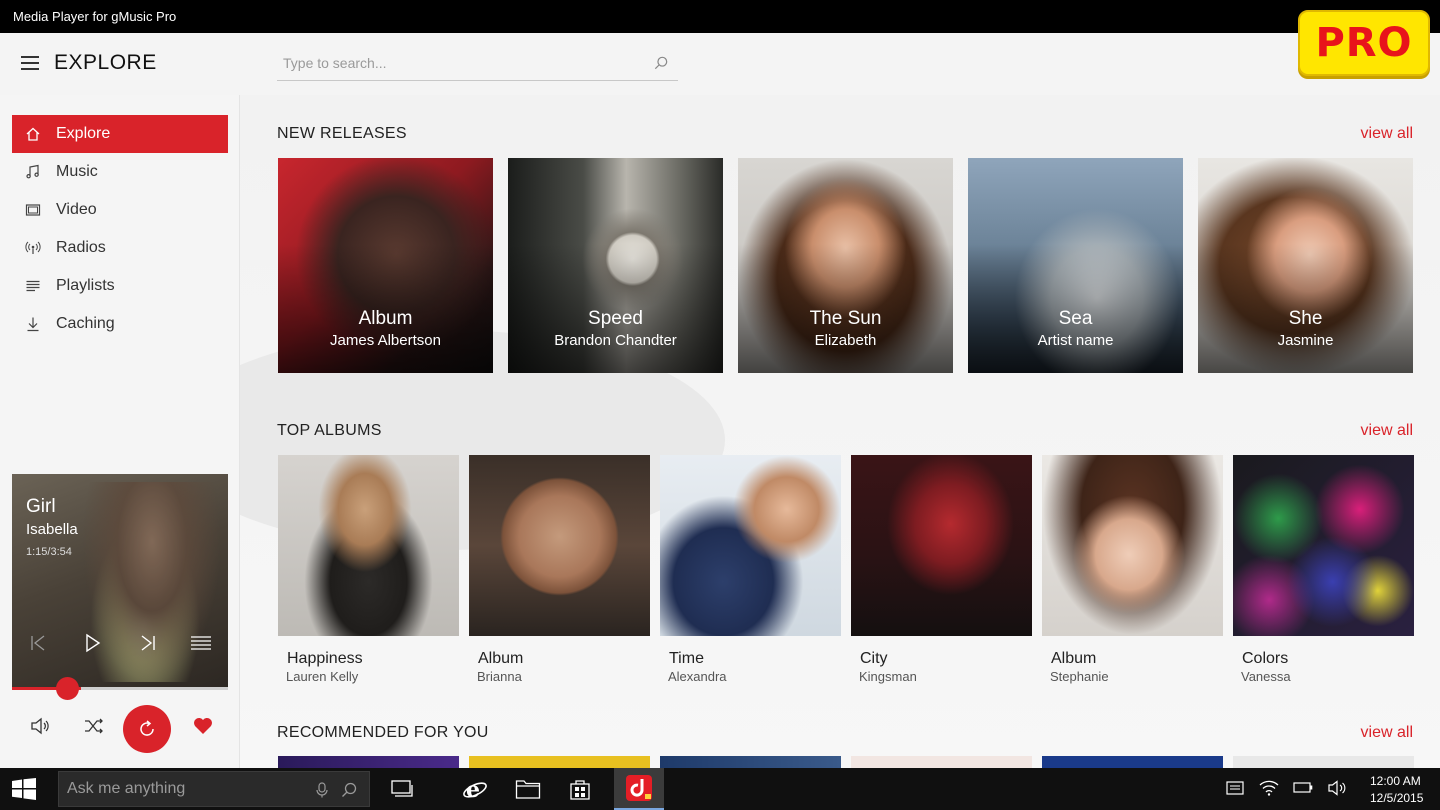 The image size is (1440, 810). Describe the element at coordinates (120, 581) in the screenshot. I see `now-playing-card: Girl Isabella 1:15/3:54` at that location.